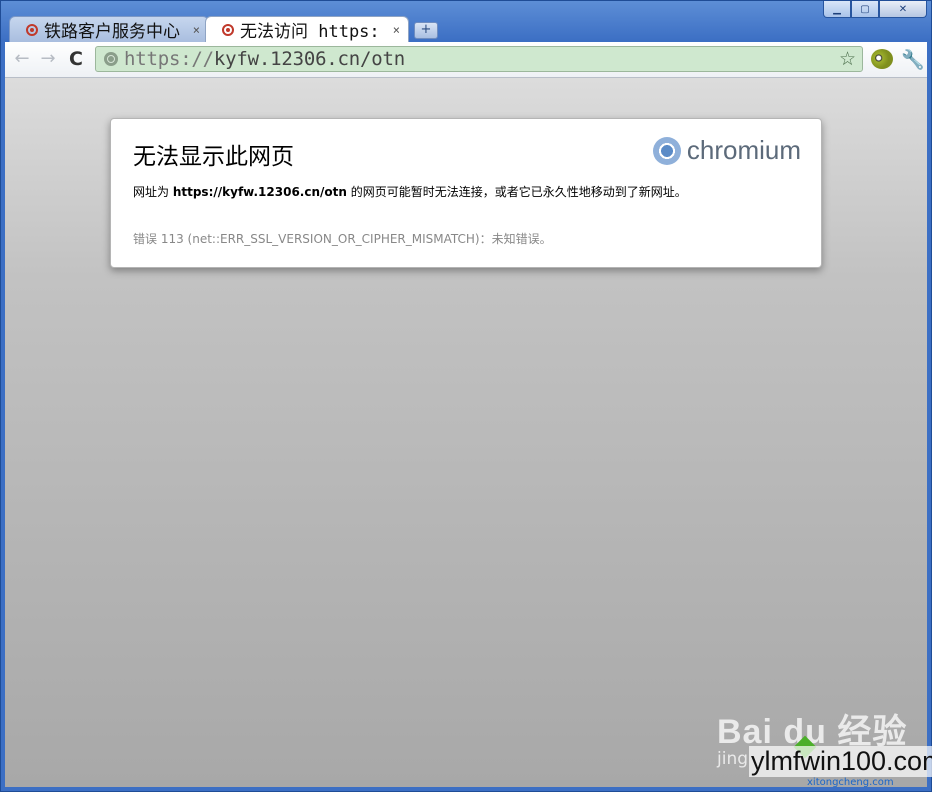 The width and height of the screenshot is (932, 792). I want to click on extension-owl-icon, so click(882, 59).